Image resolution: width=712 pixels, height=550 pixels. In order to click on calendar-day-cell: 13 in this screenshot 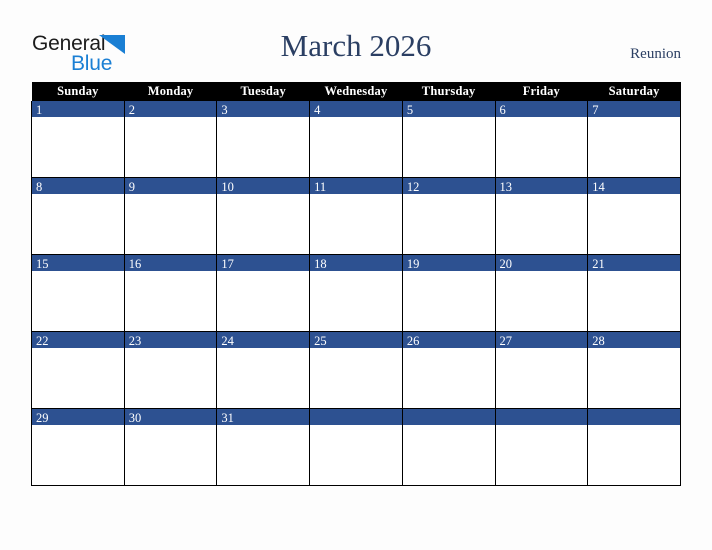, I will do `click(541, 216)`.